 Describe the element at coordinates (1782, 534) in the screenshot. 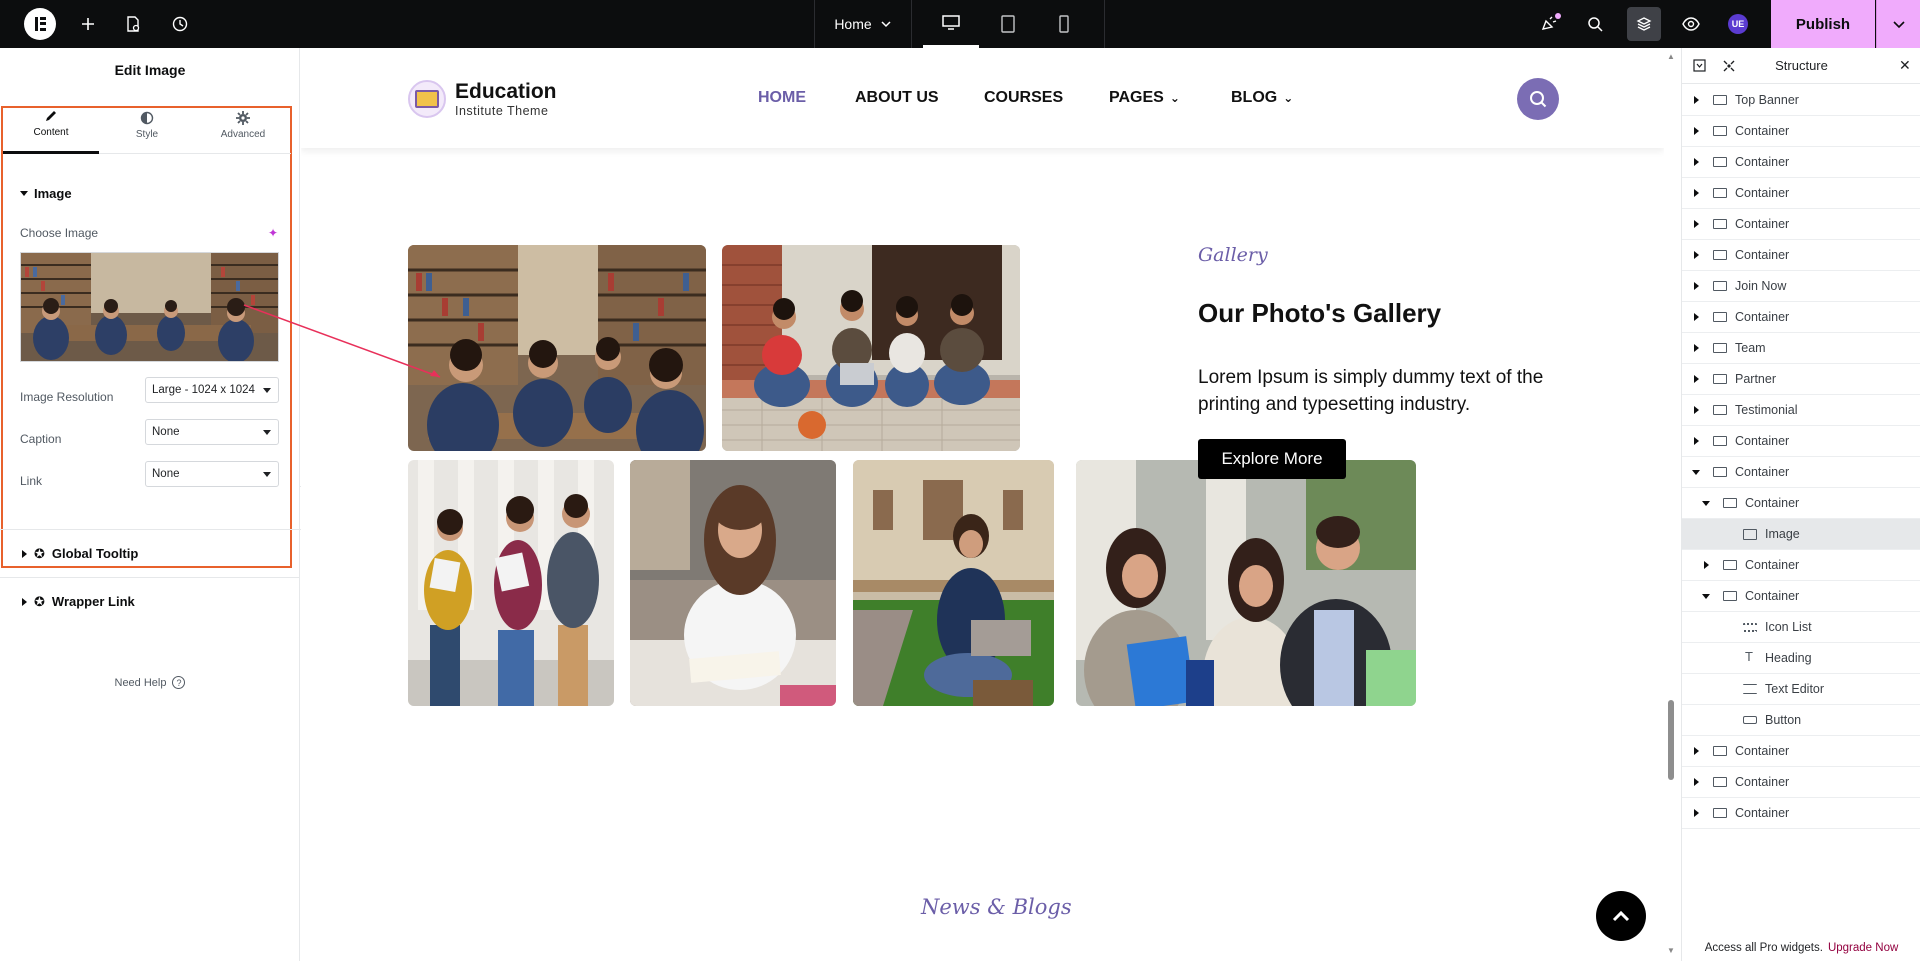

I see `structure-item-label: Image` at that location.